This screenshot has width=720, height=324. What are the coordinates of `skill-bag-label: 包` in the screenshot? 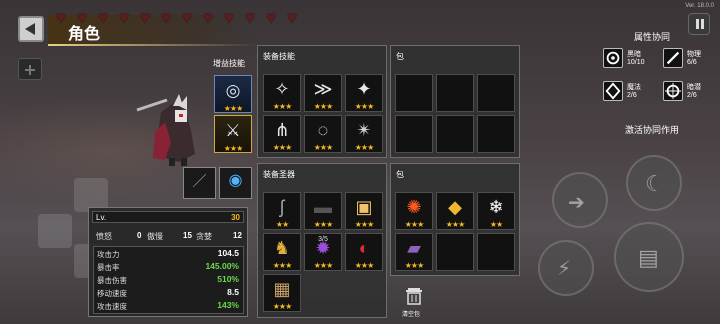 It's located at (400, 56).